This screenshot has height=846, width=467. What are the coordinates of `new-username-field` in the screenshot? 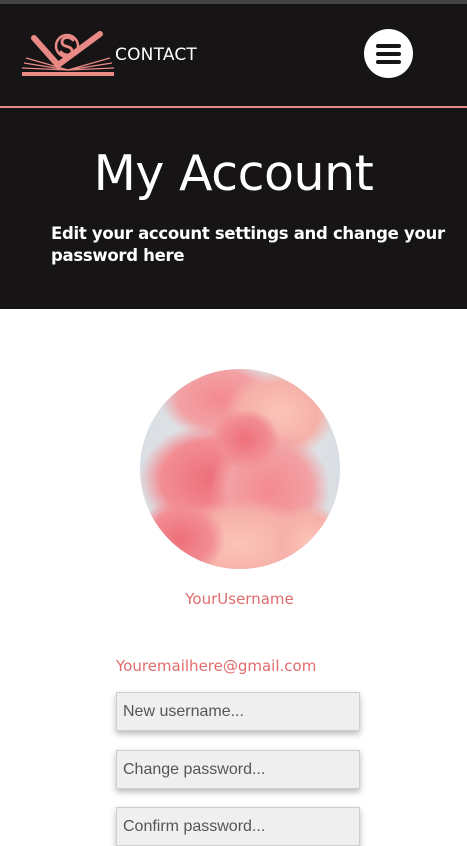 It's located at (238, 711).